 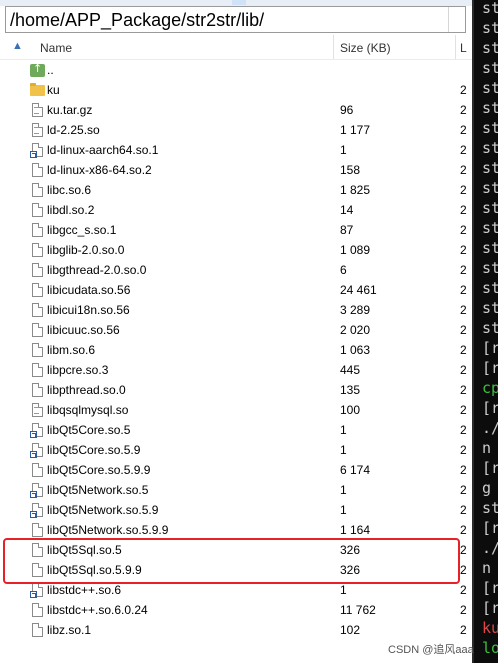 What do you see at coordinates (88, 310) in the screenshot?
I see `file-name: libicui18n.so.56` at bounding box center [88, 310].